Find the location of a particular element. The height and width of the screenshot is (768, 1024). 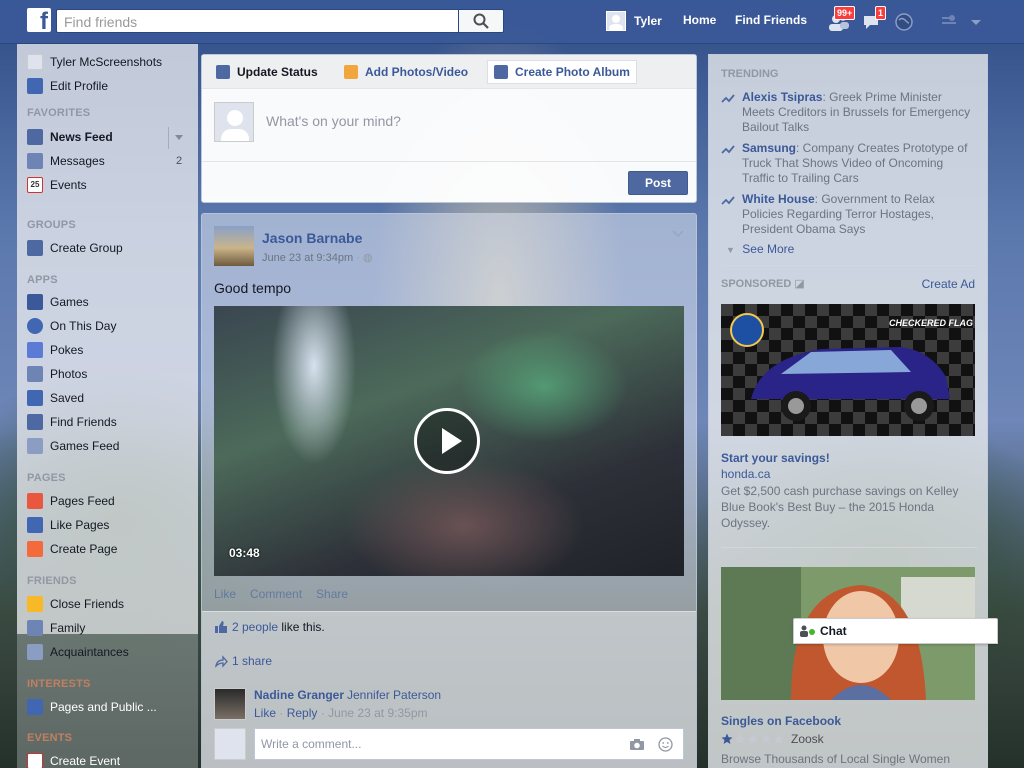

chat-tab: Chat is located at coordinates (895, 631).